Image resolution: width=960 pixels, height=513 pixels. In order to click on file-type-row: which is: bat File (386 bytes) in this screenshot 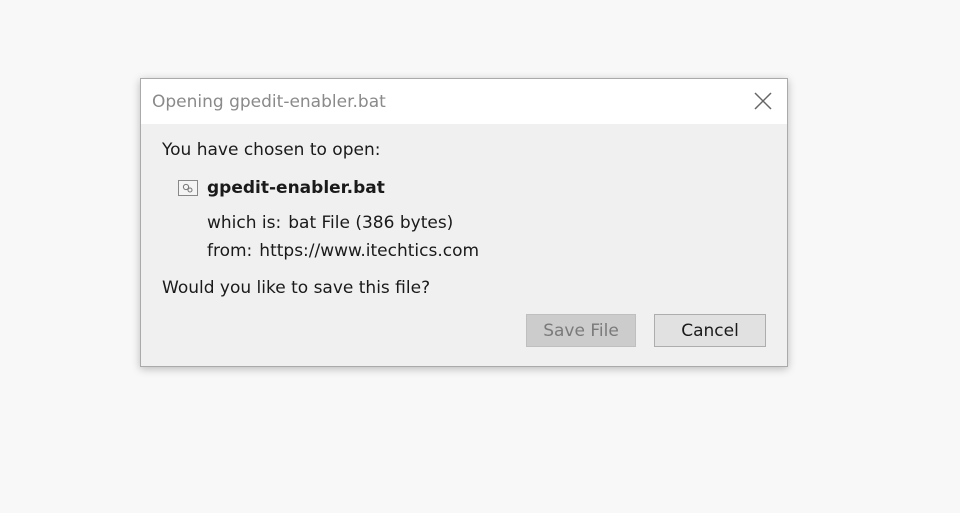, I will do `click(330, 223)`.